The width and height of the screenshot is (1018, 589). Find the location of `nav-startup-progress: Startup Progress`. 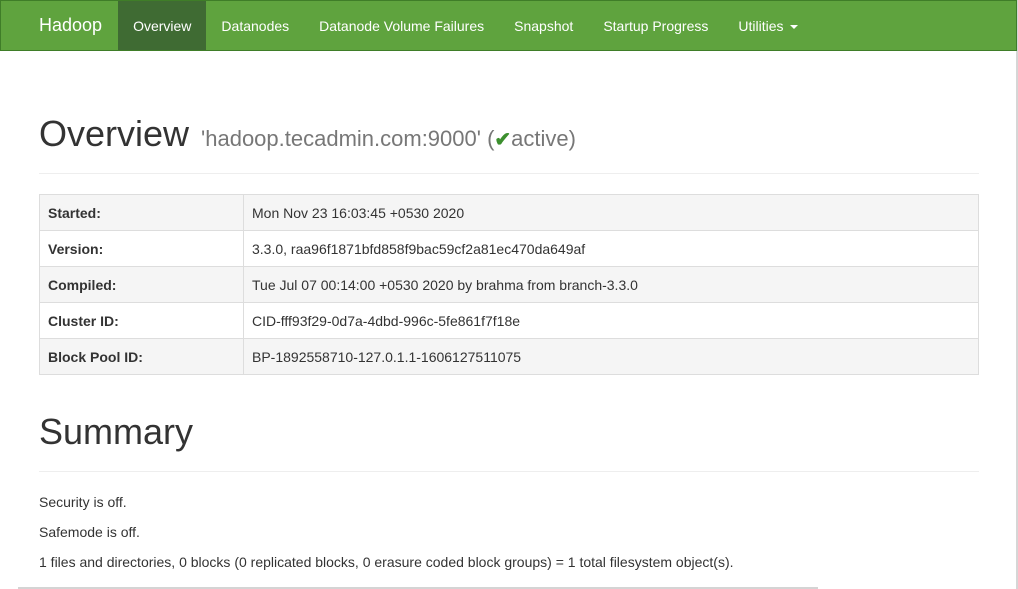

nav-startup-progress: Startup Progress is located at coordinates (655, 25).